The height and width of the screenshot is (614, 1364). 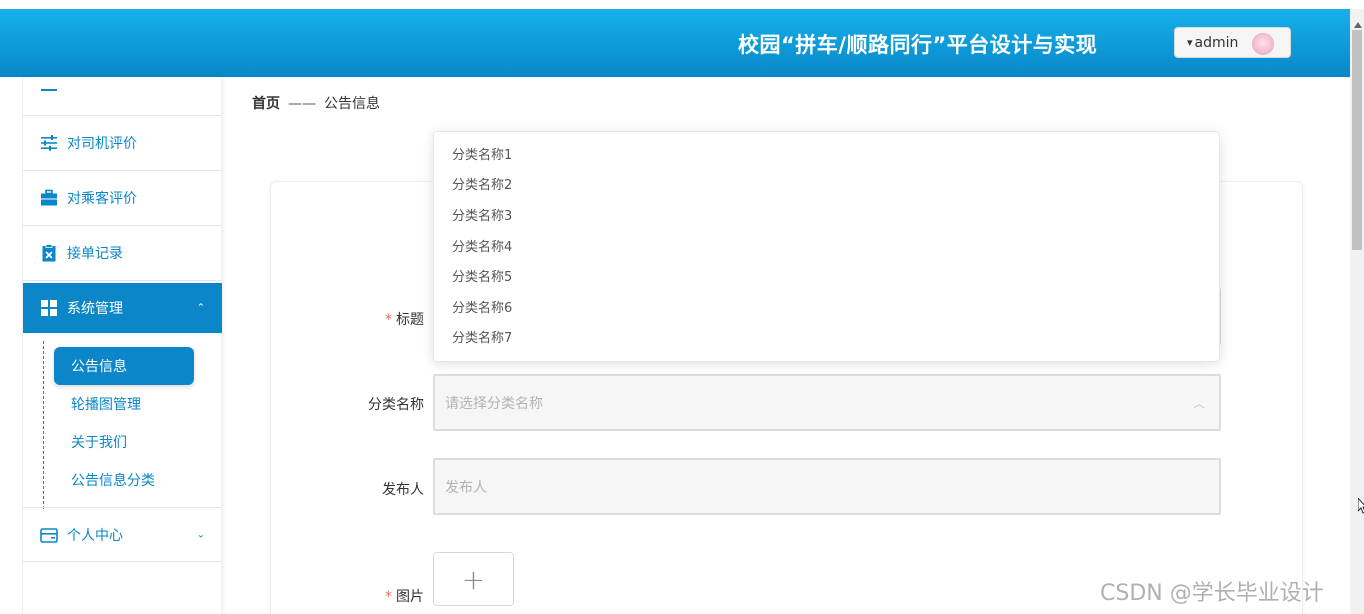 What do you see at coordinates (1358, 25) in the screenshot?
I see `scroll-up-icon` at bounding box center [1358, 25].